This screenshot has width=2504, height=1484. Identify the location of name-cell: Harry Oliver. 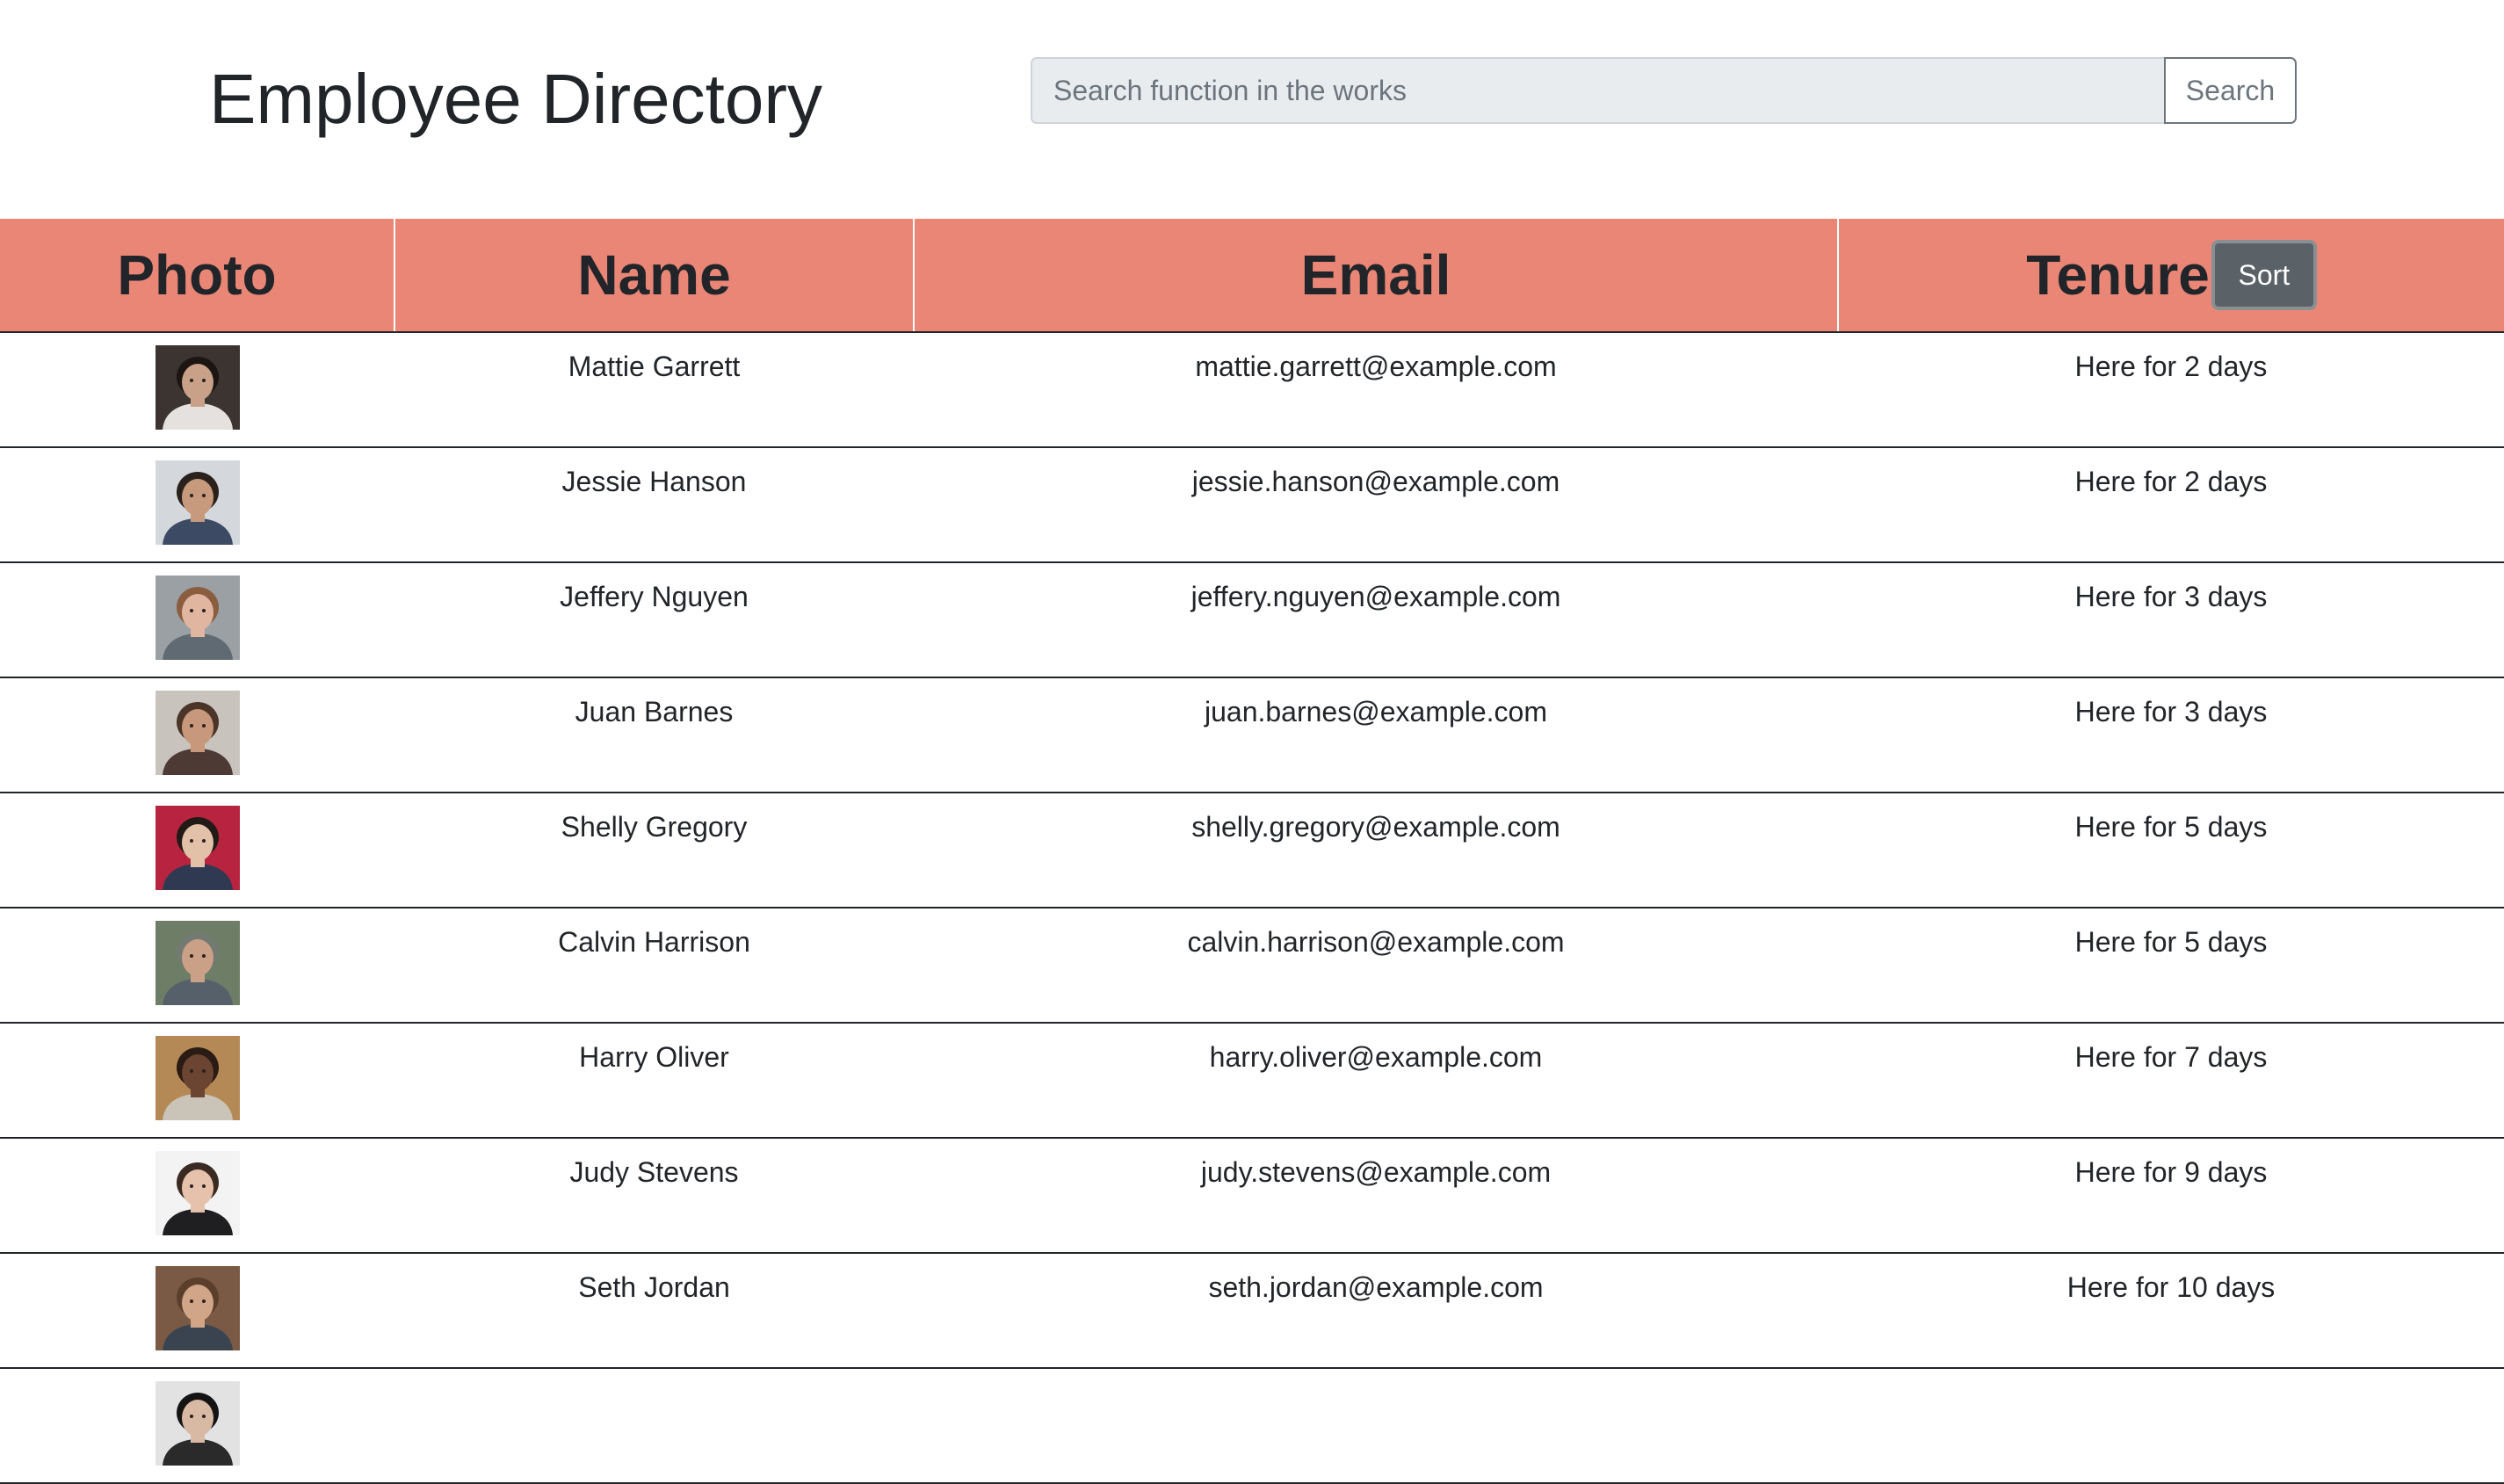
(654, 1081).